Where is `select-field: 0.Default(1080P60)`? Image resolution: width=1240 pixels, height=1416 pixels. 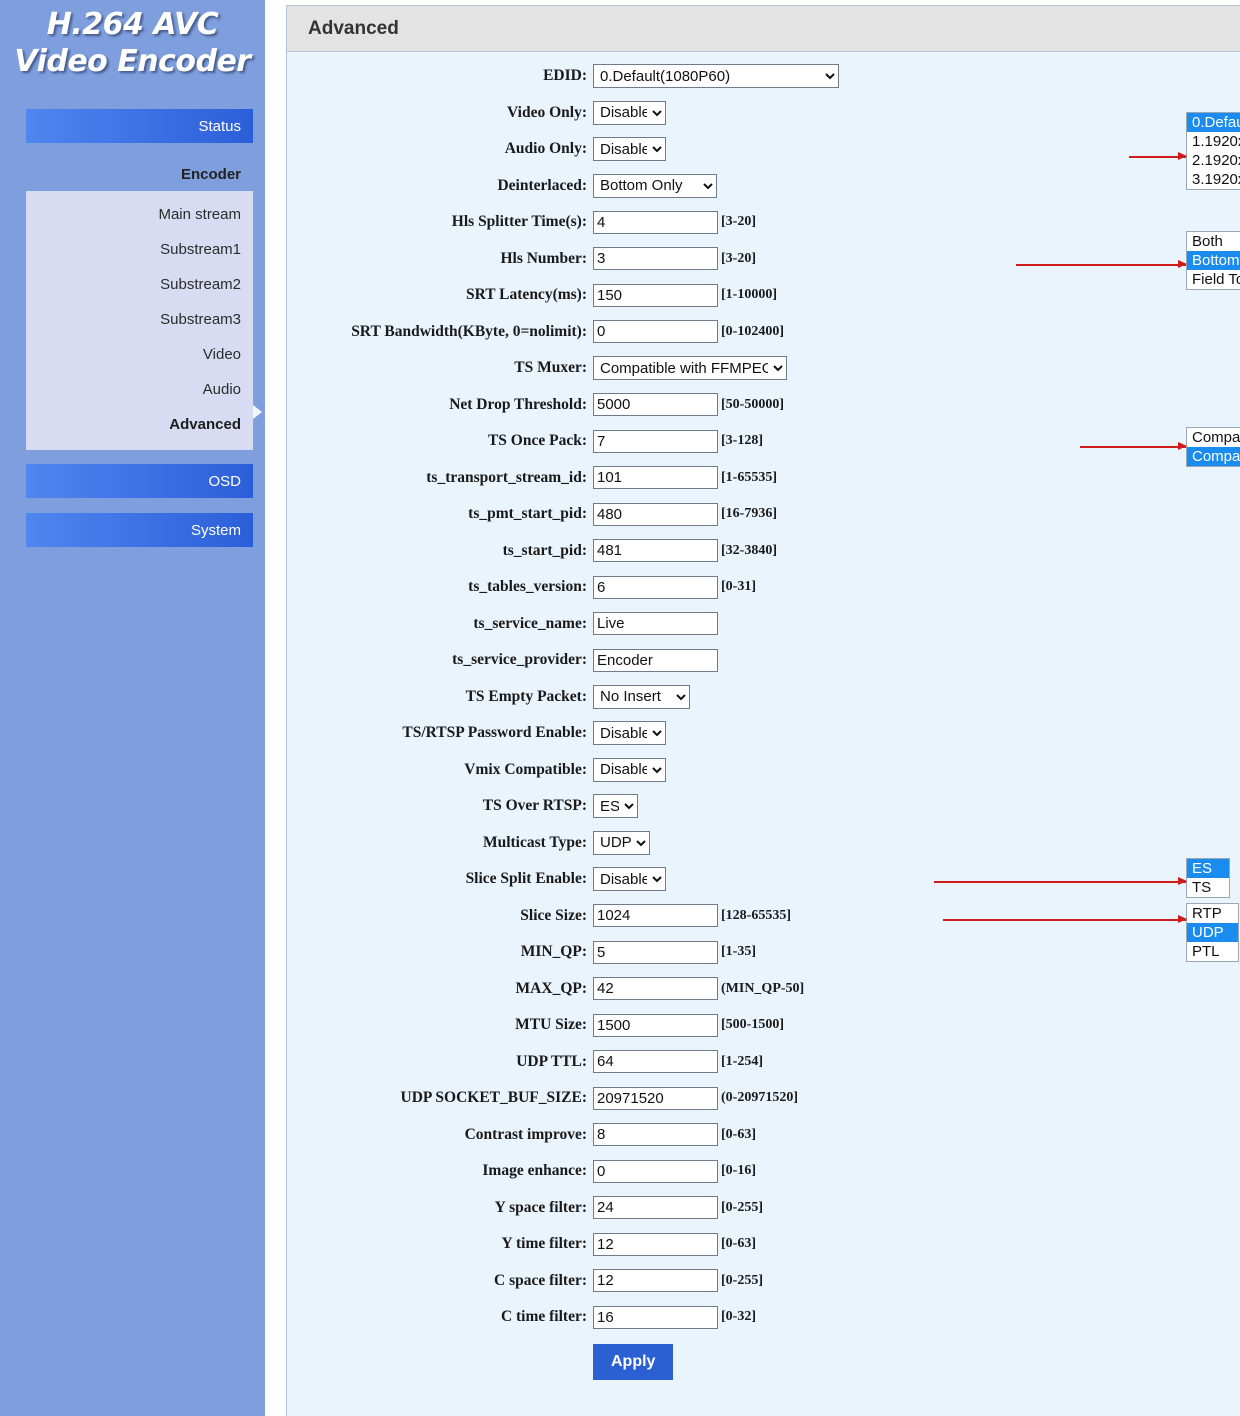 select-field: 0.Default(1080P60) is located at coordinates (716, 76).